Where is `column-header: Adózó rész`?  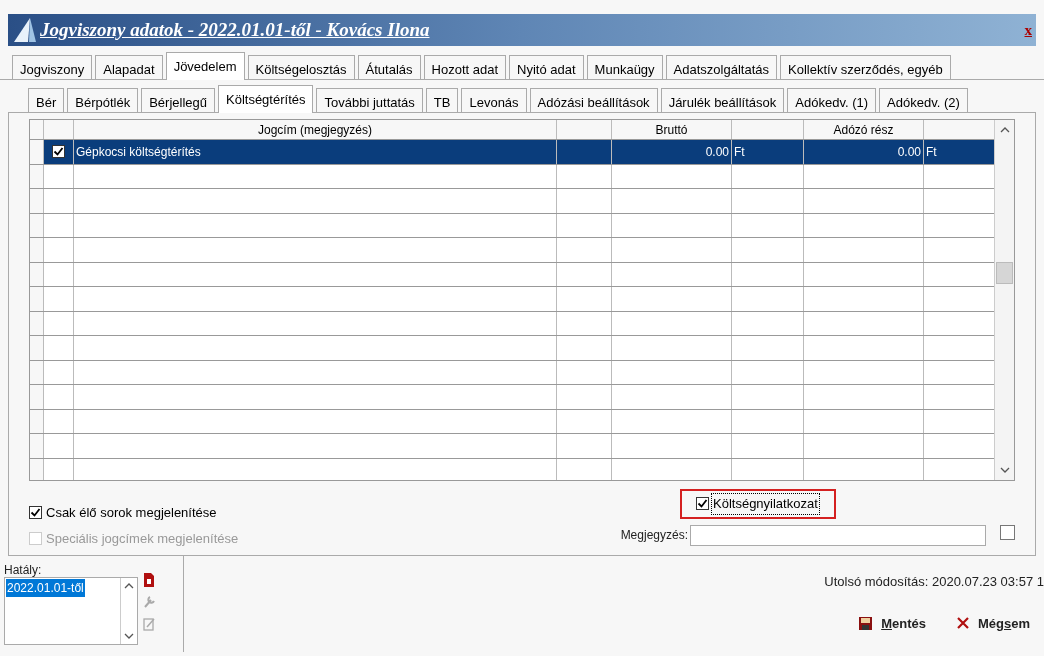 column-header: Adózó rész is located at coordinates (863, 130).